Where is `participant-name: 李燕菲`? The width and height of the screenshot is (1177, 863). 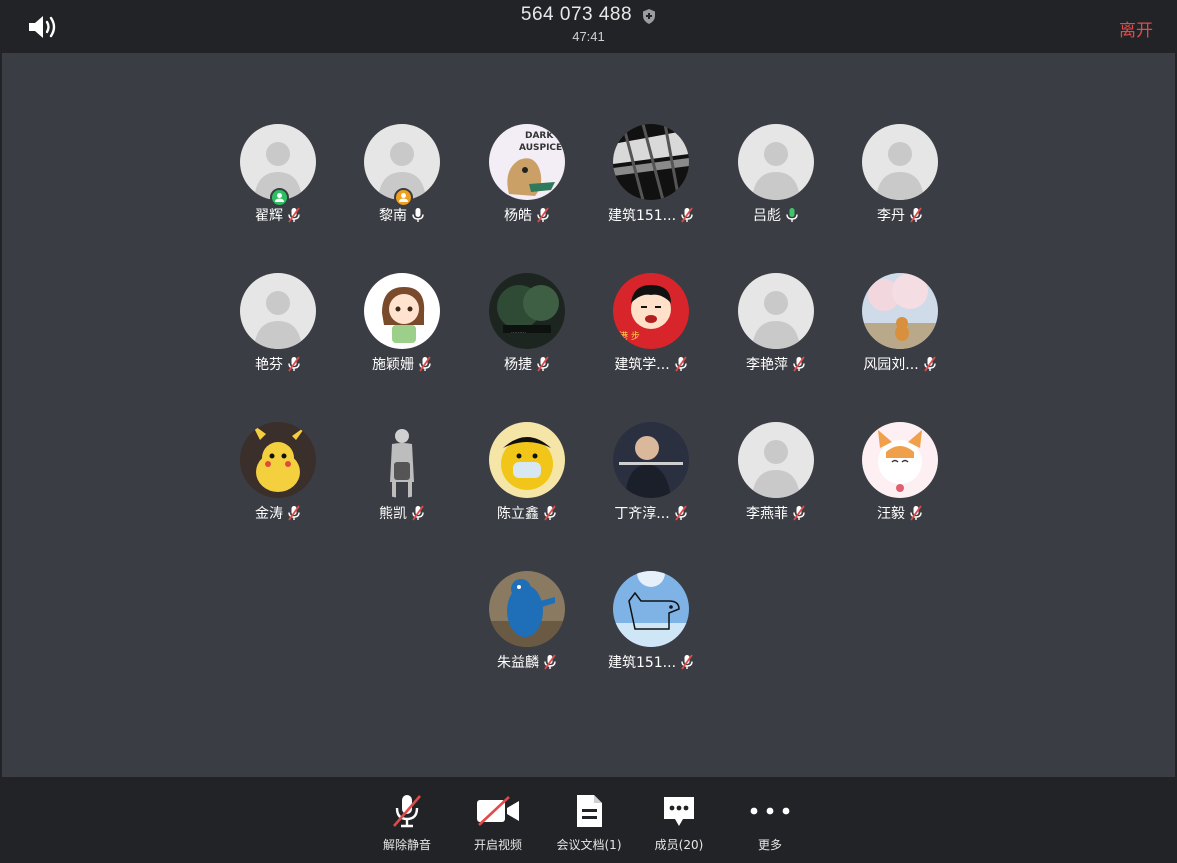 participant-name: 李燕菲 is located at coordinates (767, 514).